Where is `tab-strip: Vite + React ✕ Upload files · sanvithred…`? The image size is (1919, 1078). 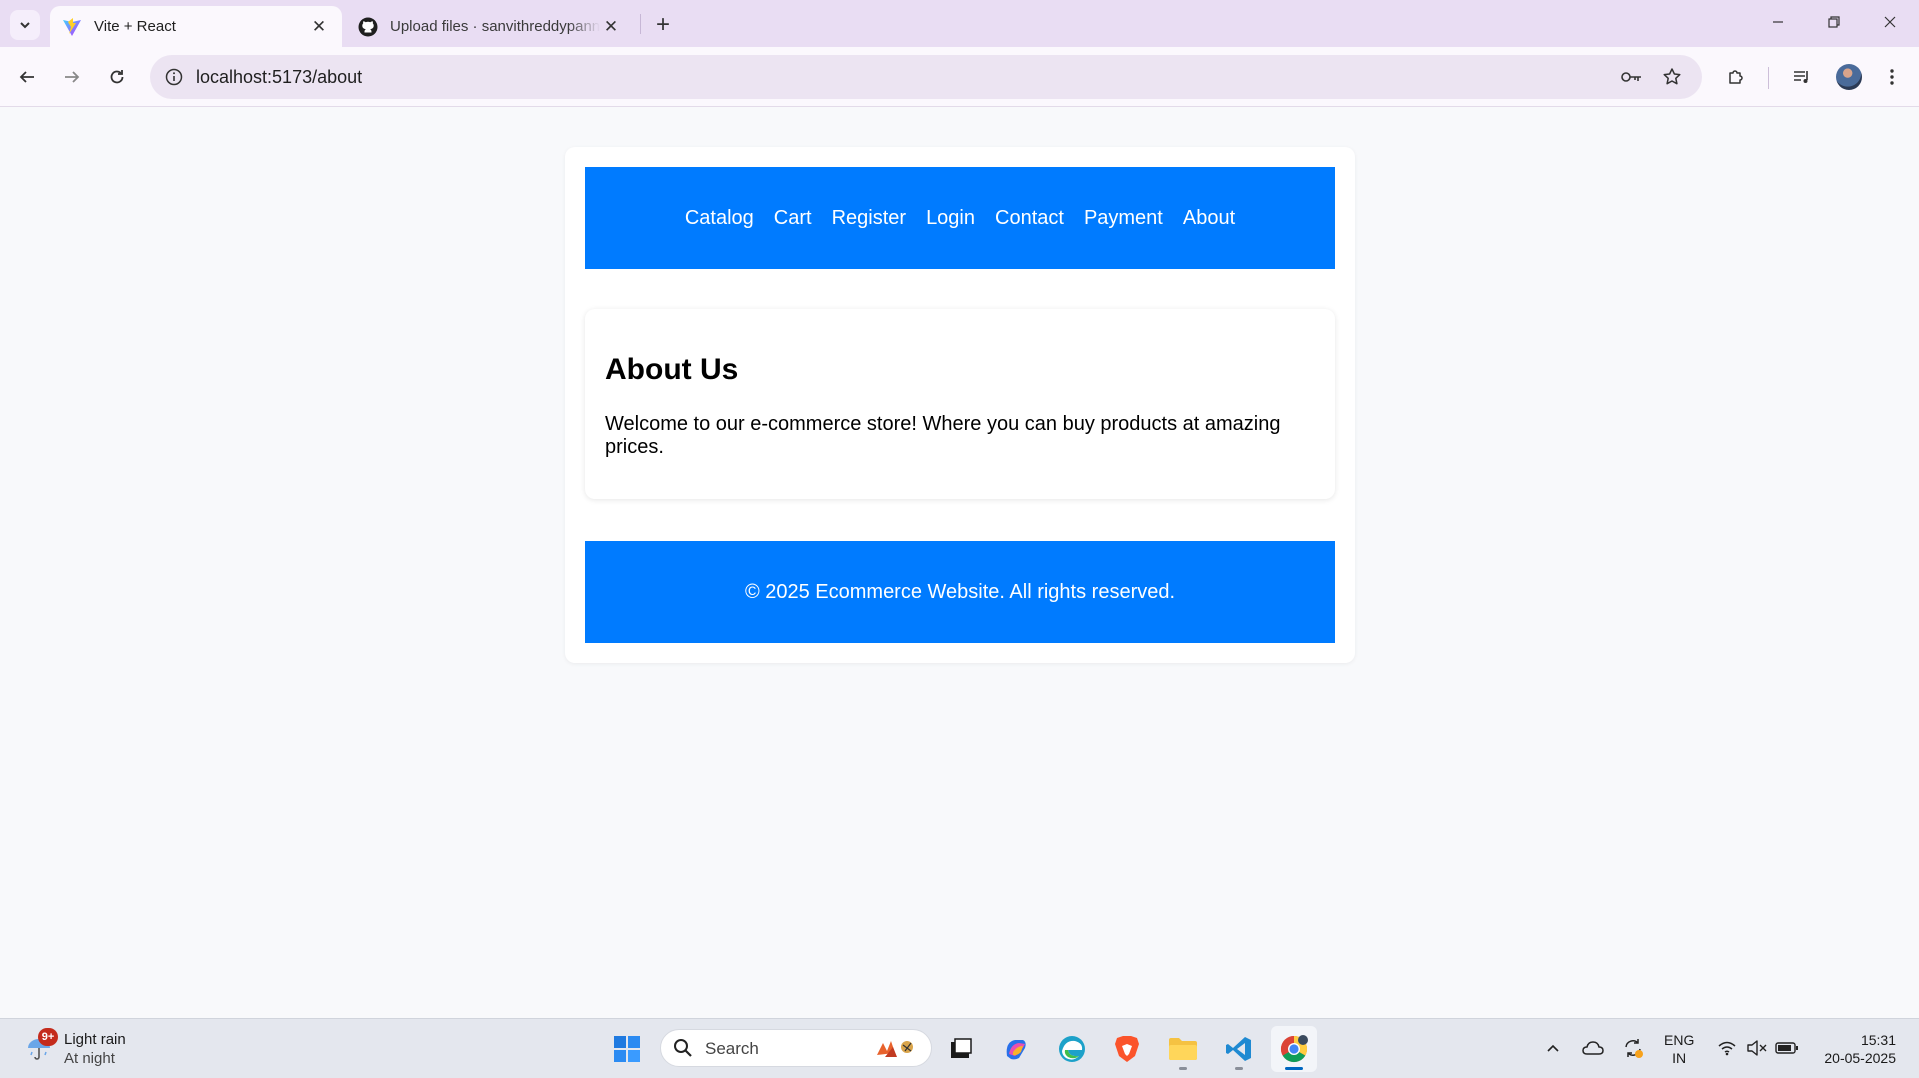
tab-strip: Vite + React ✕ Upload files · sanvithred… is located at coordinates (959, 23).